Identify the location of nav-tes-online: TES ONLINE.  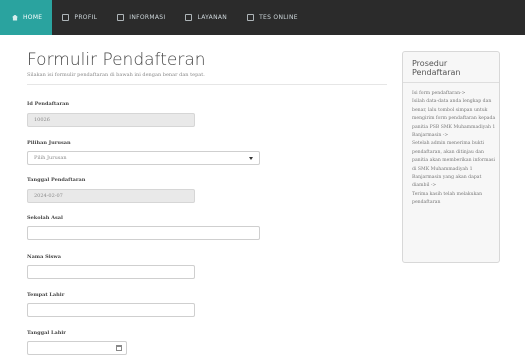
(272, 17).